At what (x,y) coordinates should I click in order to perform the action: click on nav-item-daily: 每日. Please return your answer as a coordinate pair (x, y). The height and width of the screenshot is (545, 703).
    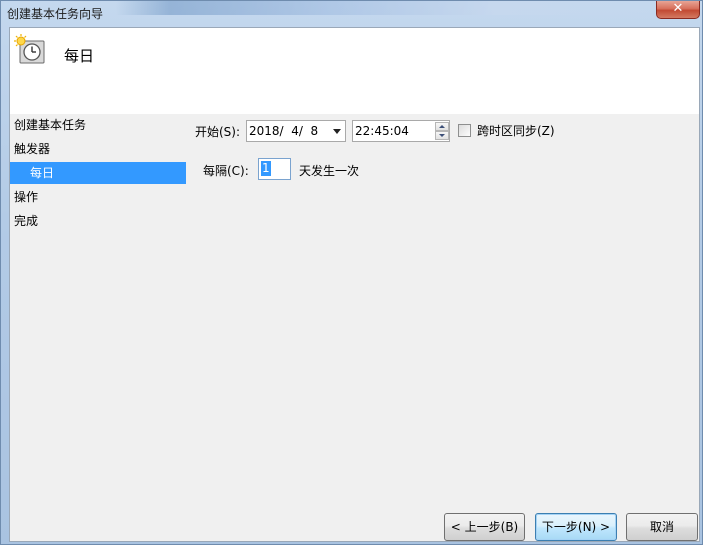
    Looking at the image, I should click on (98, 173).